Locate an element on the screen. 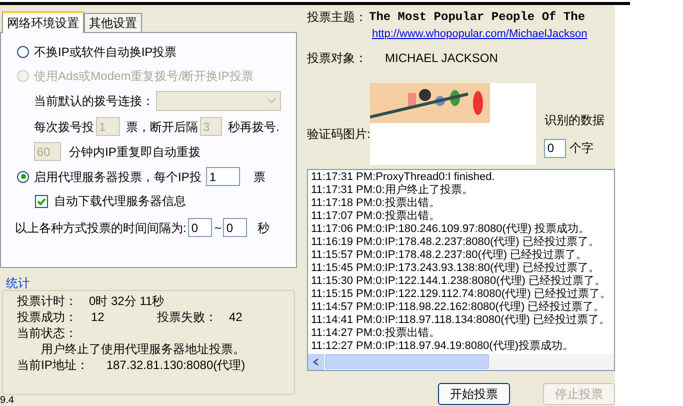 This screenshot has height=406, width=683. log-line: 11:16:19 PM:0:IP:178.48.2.237:8080(代理) 已经投过票了。 is located at coordinates (455, 242).